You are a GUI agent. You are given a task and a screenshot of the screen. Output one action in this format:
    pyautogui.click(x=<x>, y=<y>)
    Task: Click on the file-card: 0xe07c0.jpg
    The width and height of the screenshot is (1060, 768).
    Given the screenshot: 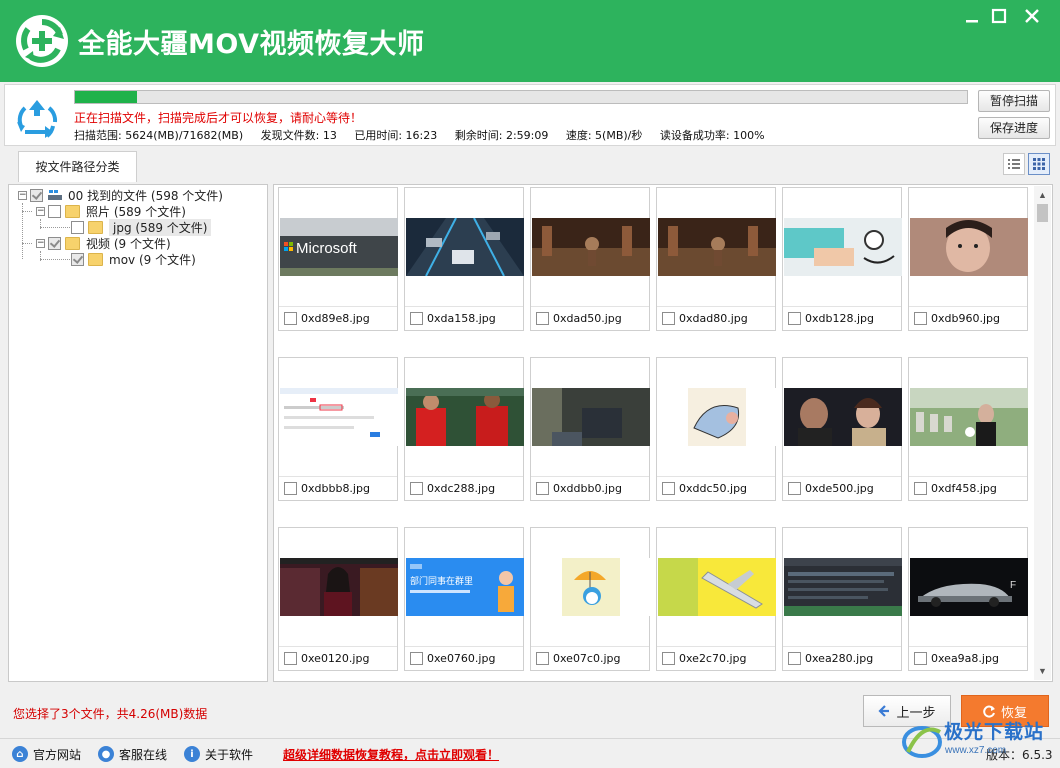 What is the action you would take?
    pyautogui.click(x=590, y=599)
    